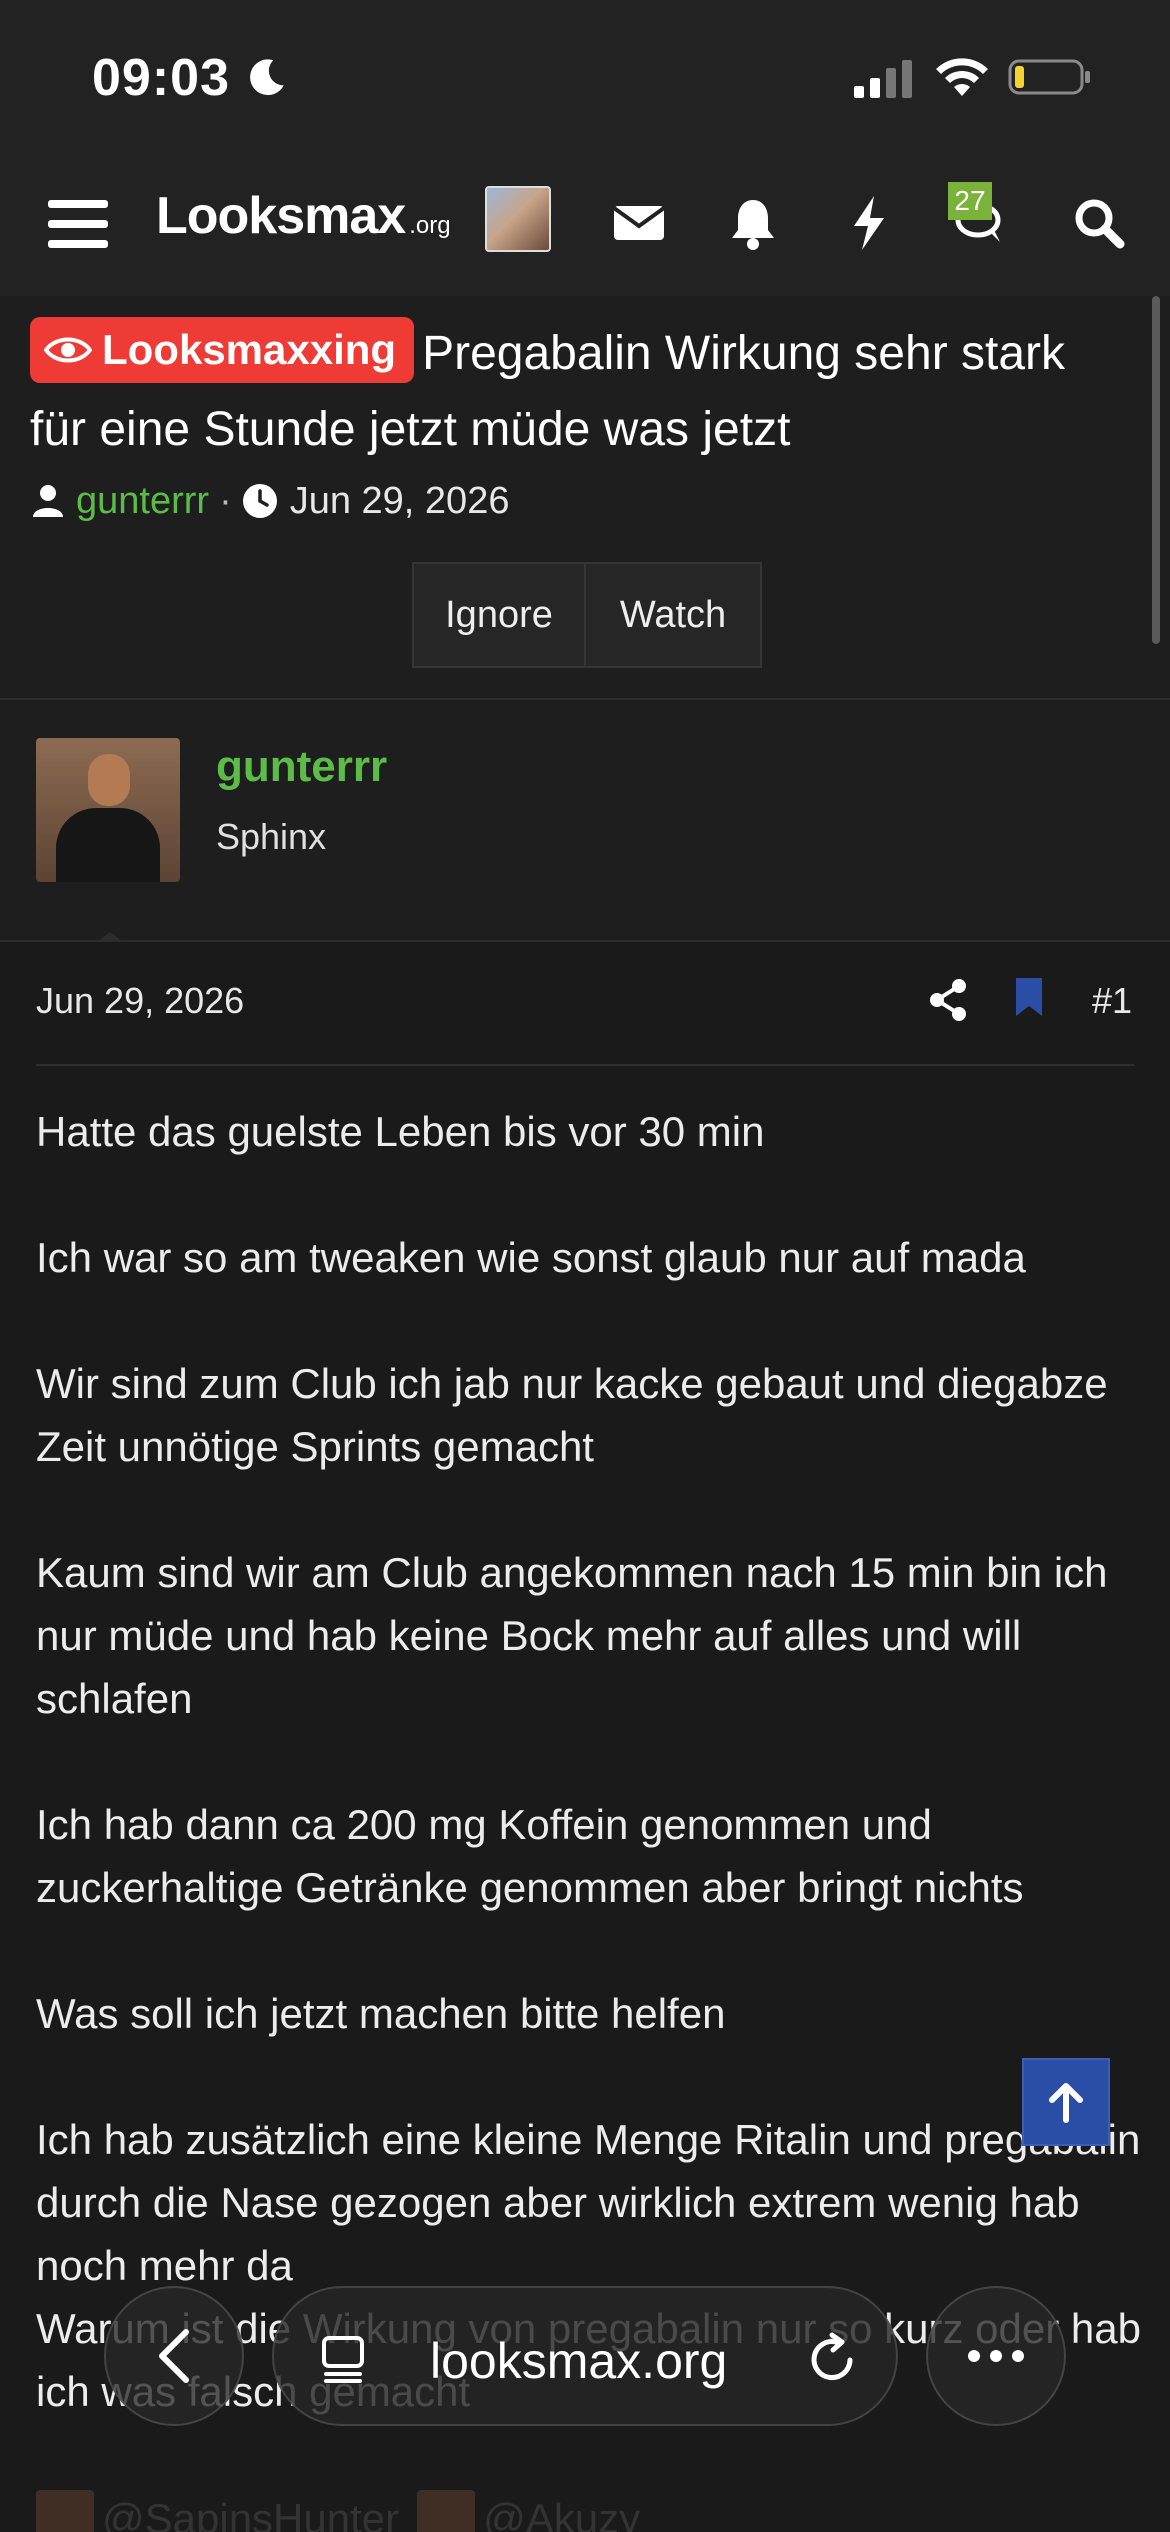 The width and height of the screenshot is (1170, 2532). I want to click on chevron-left-icon, so click(174, 2356).